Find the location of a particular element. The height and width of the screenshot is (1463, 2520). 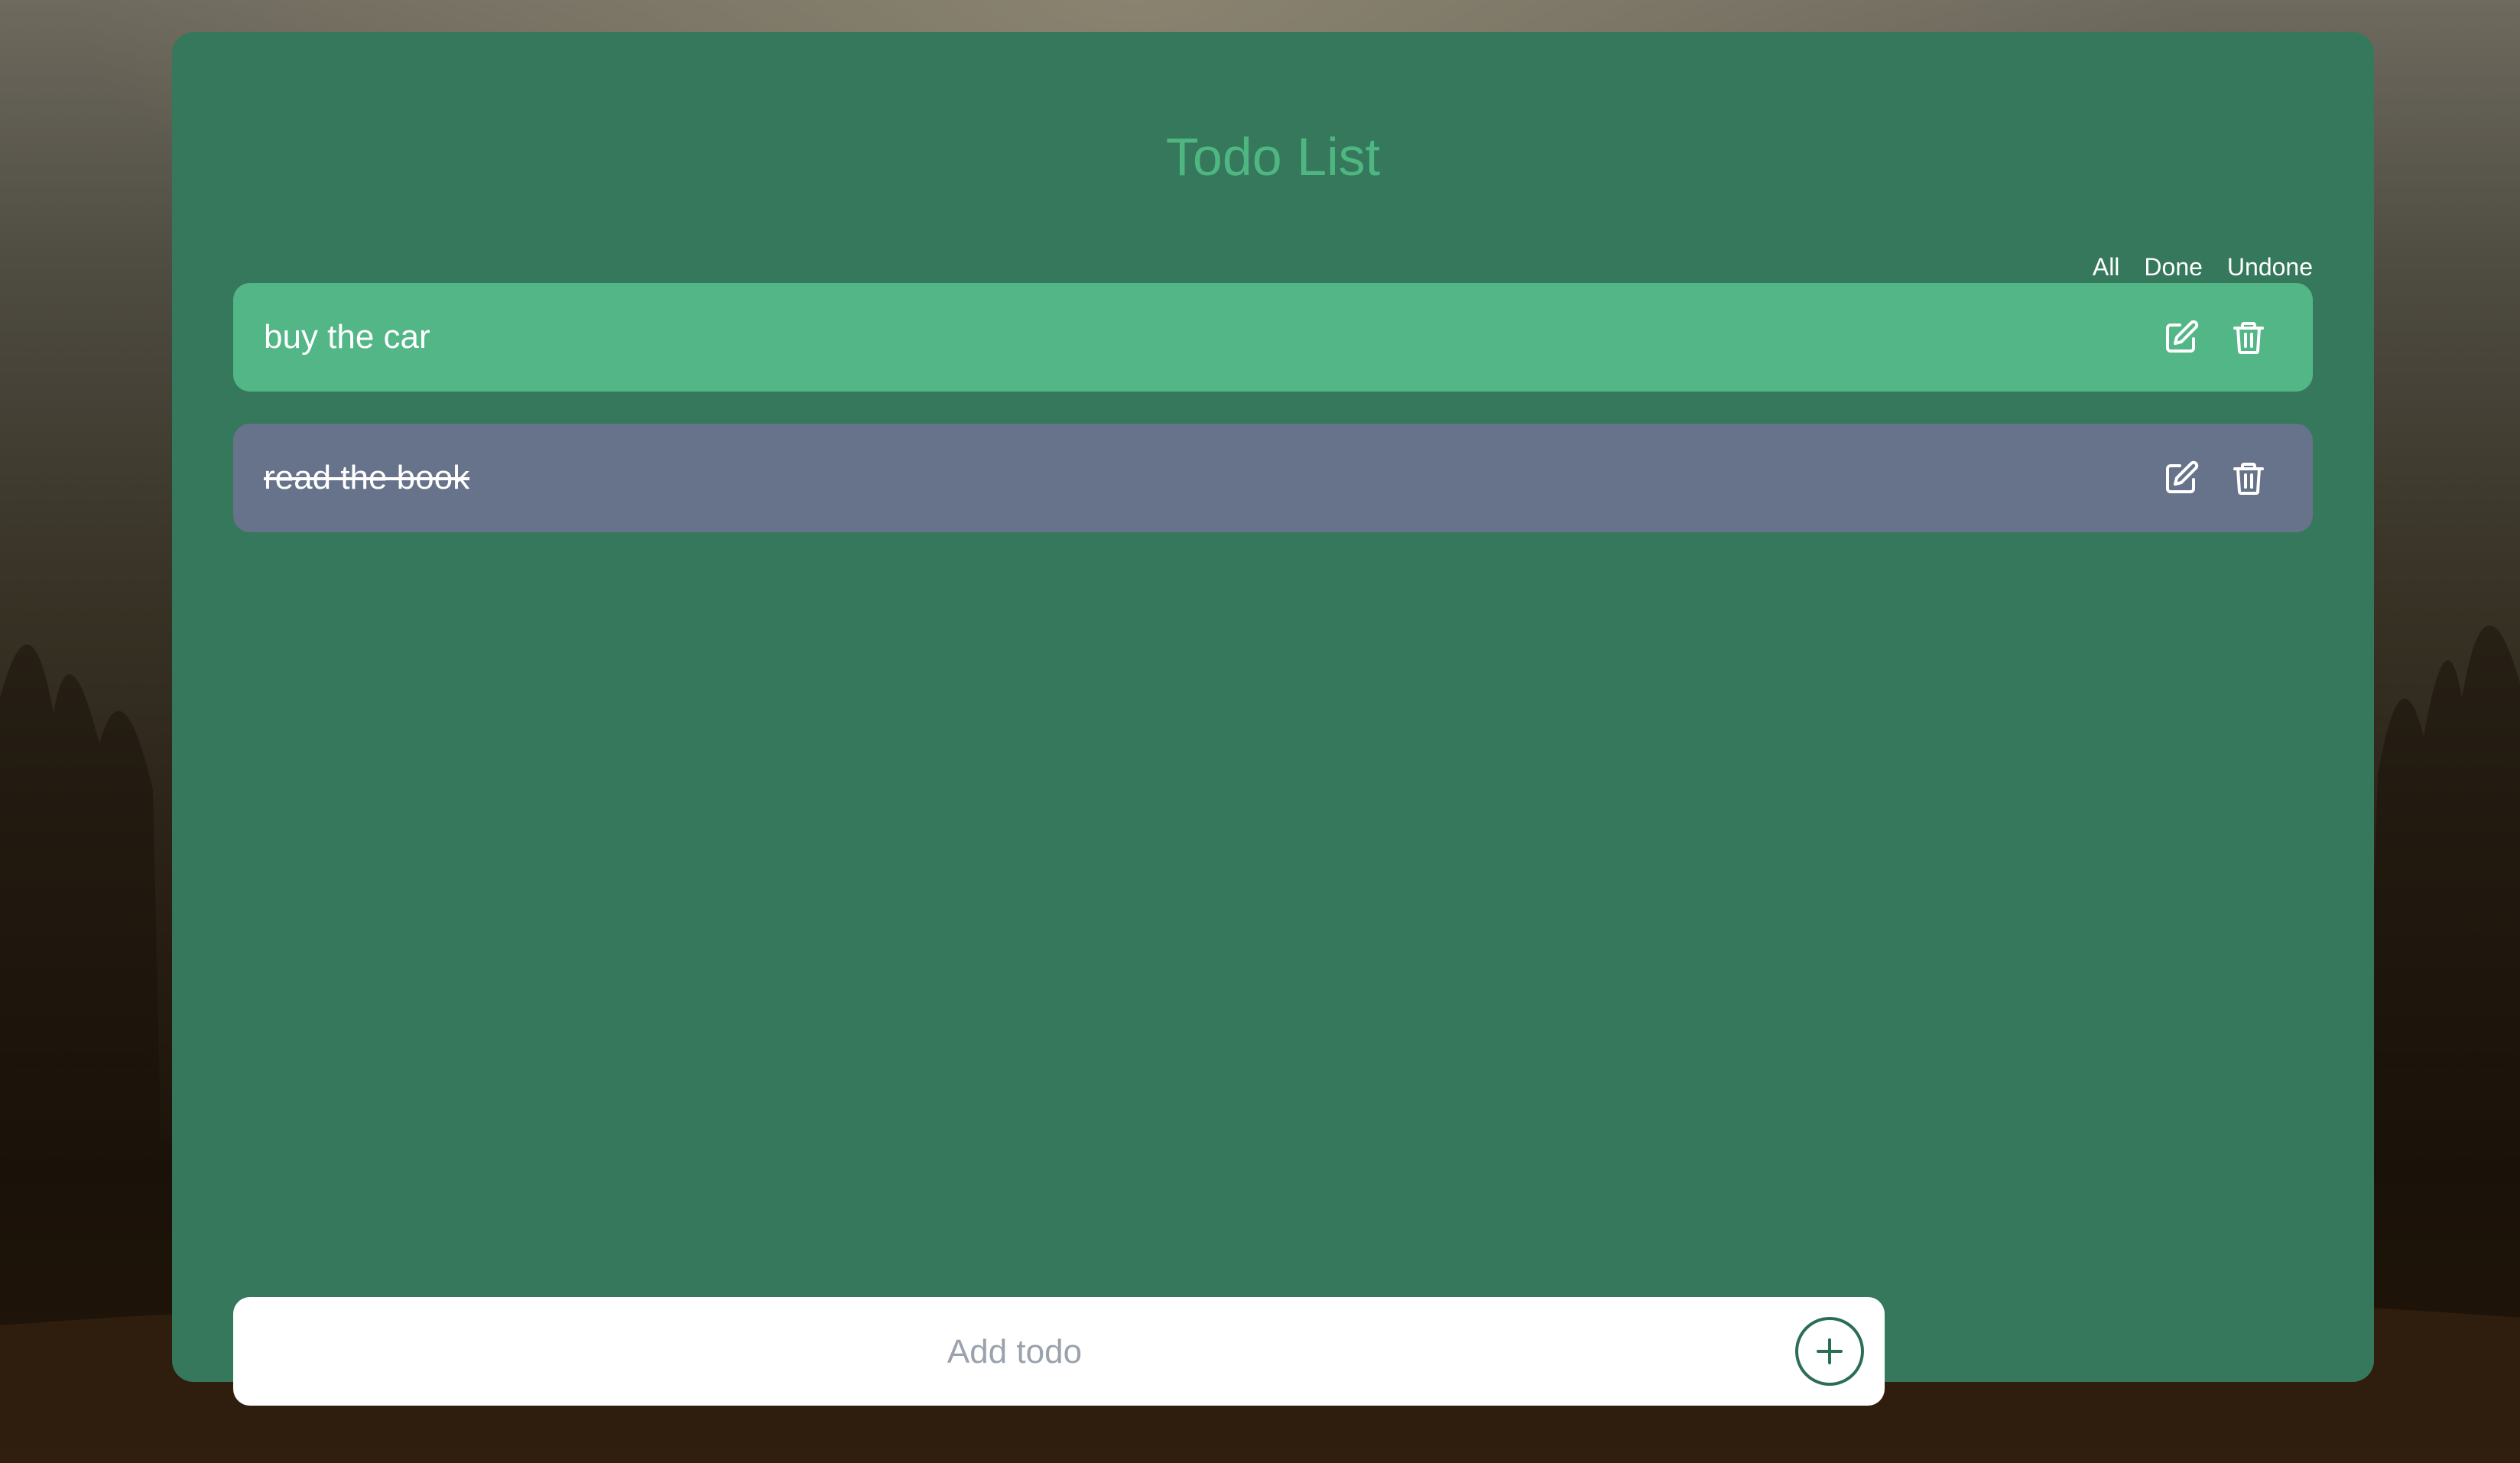

filter-bar: All Done Undone is located at coordinates (2203, 267).